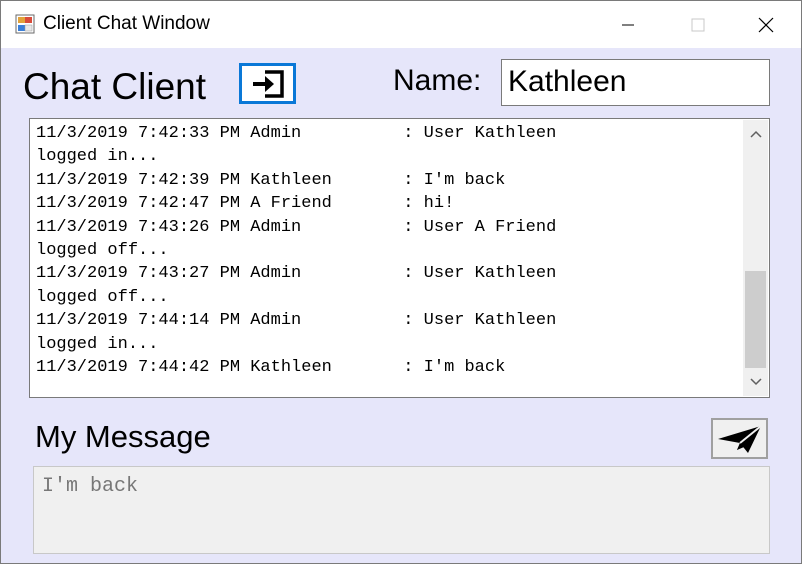  Describe the element at coordinates (755, 258) in the screenshot. I see `chat-log-scrollbar` at that location.